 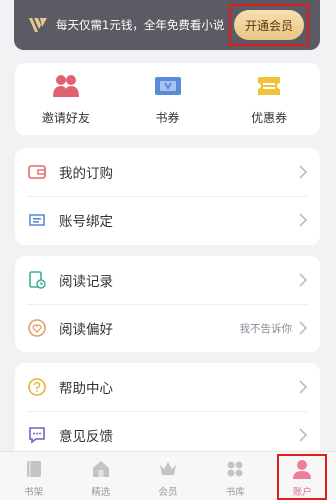 I want to click on tab-featured: 精选, so click(x=100, y=476).